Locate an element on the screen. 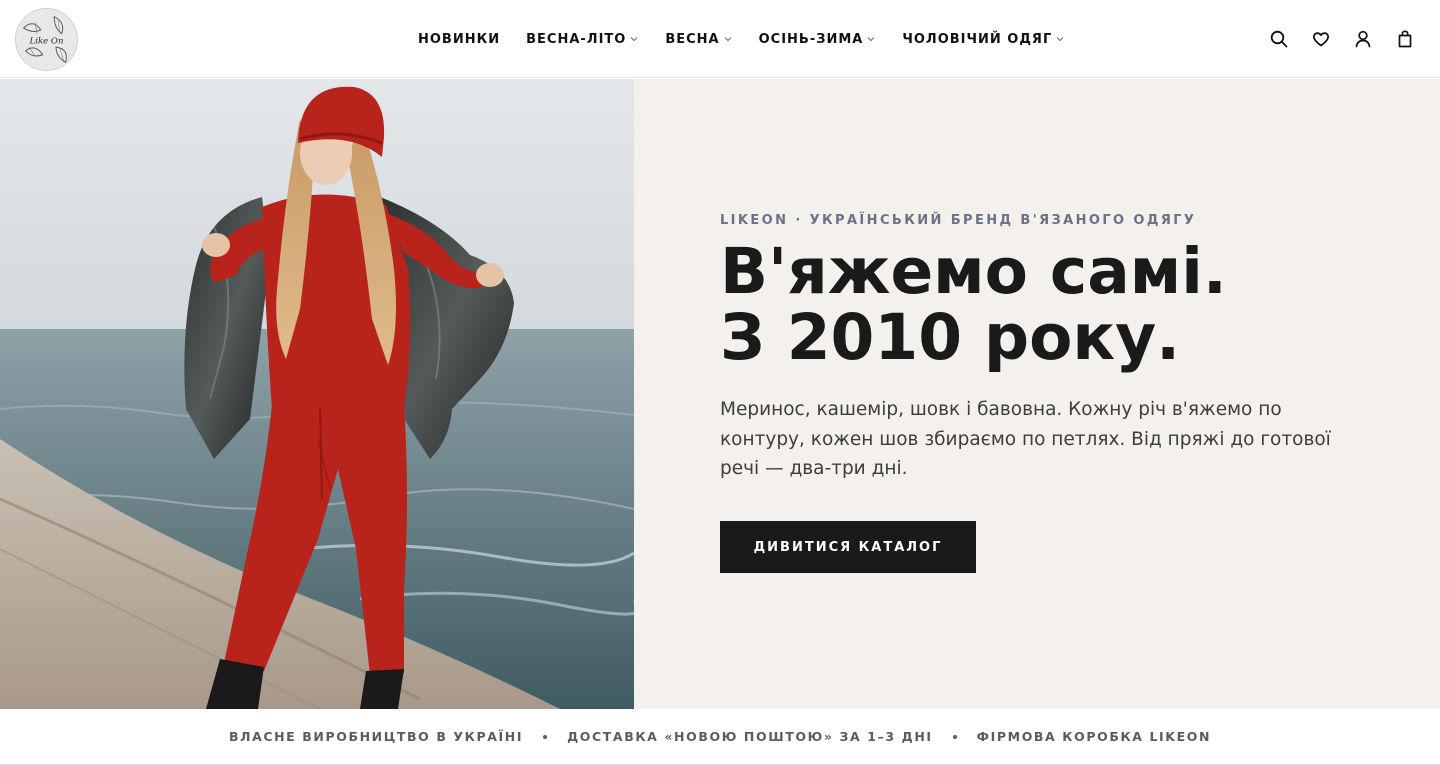 Image resolution: width=1440 pixels, height=765 pixels. header-tools is located at coordinates (1342, 39).